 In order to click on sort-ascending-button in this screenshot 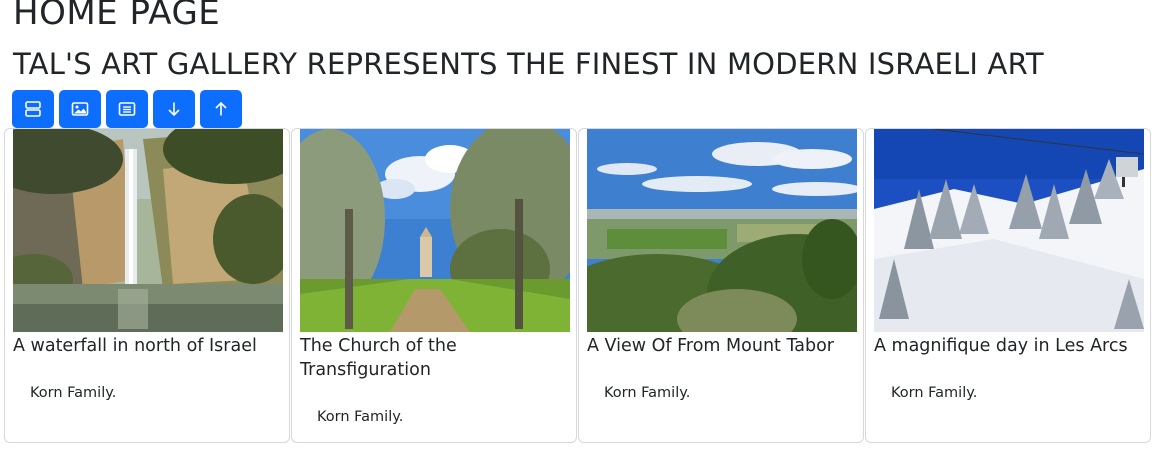, I will do `click(221, 109)`.